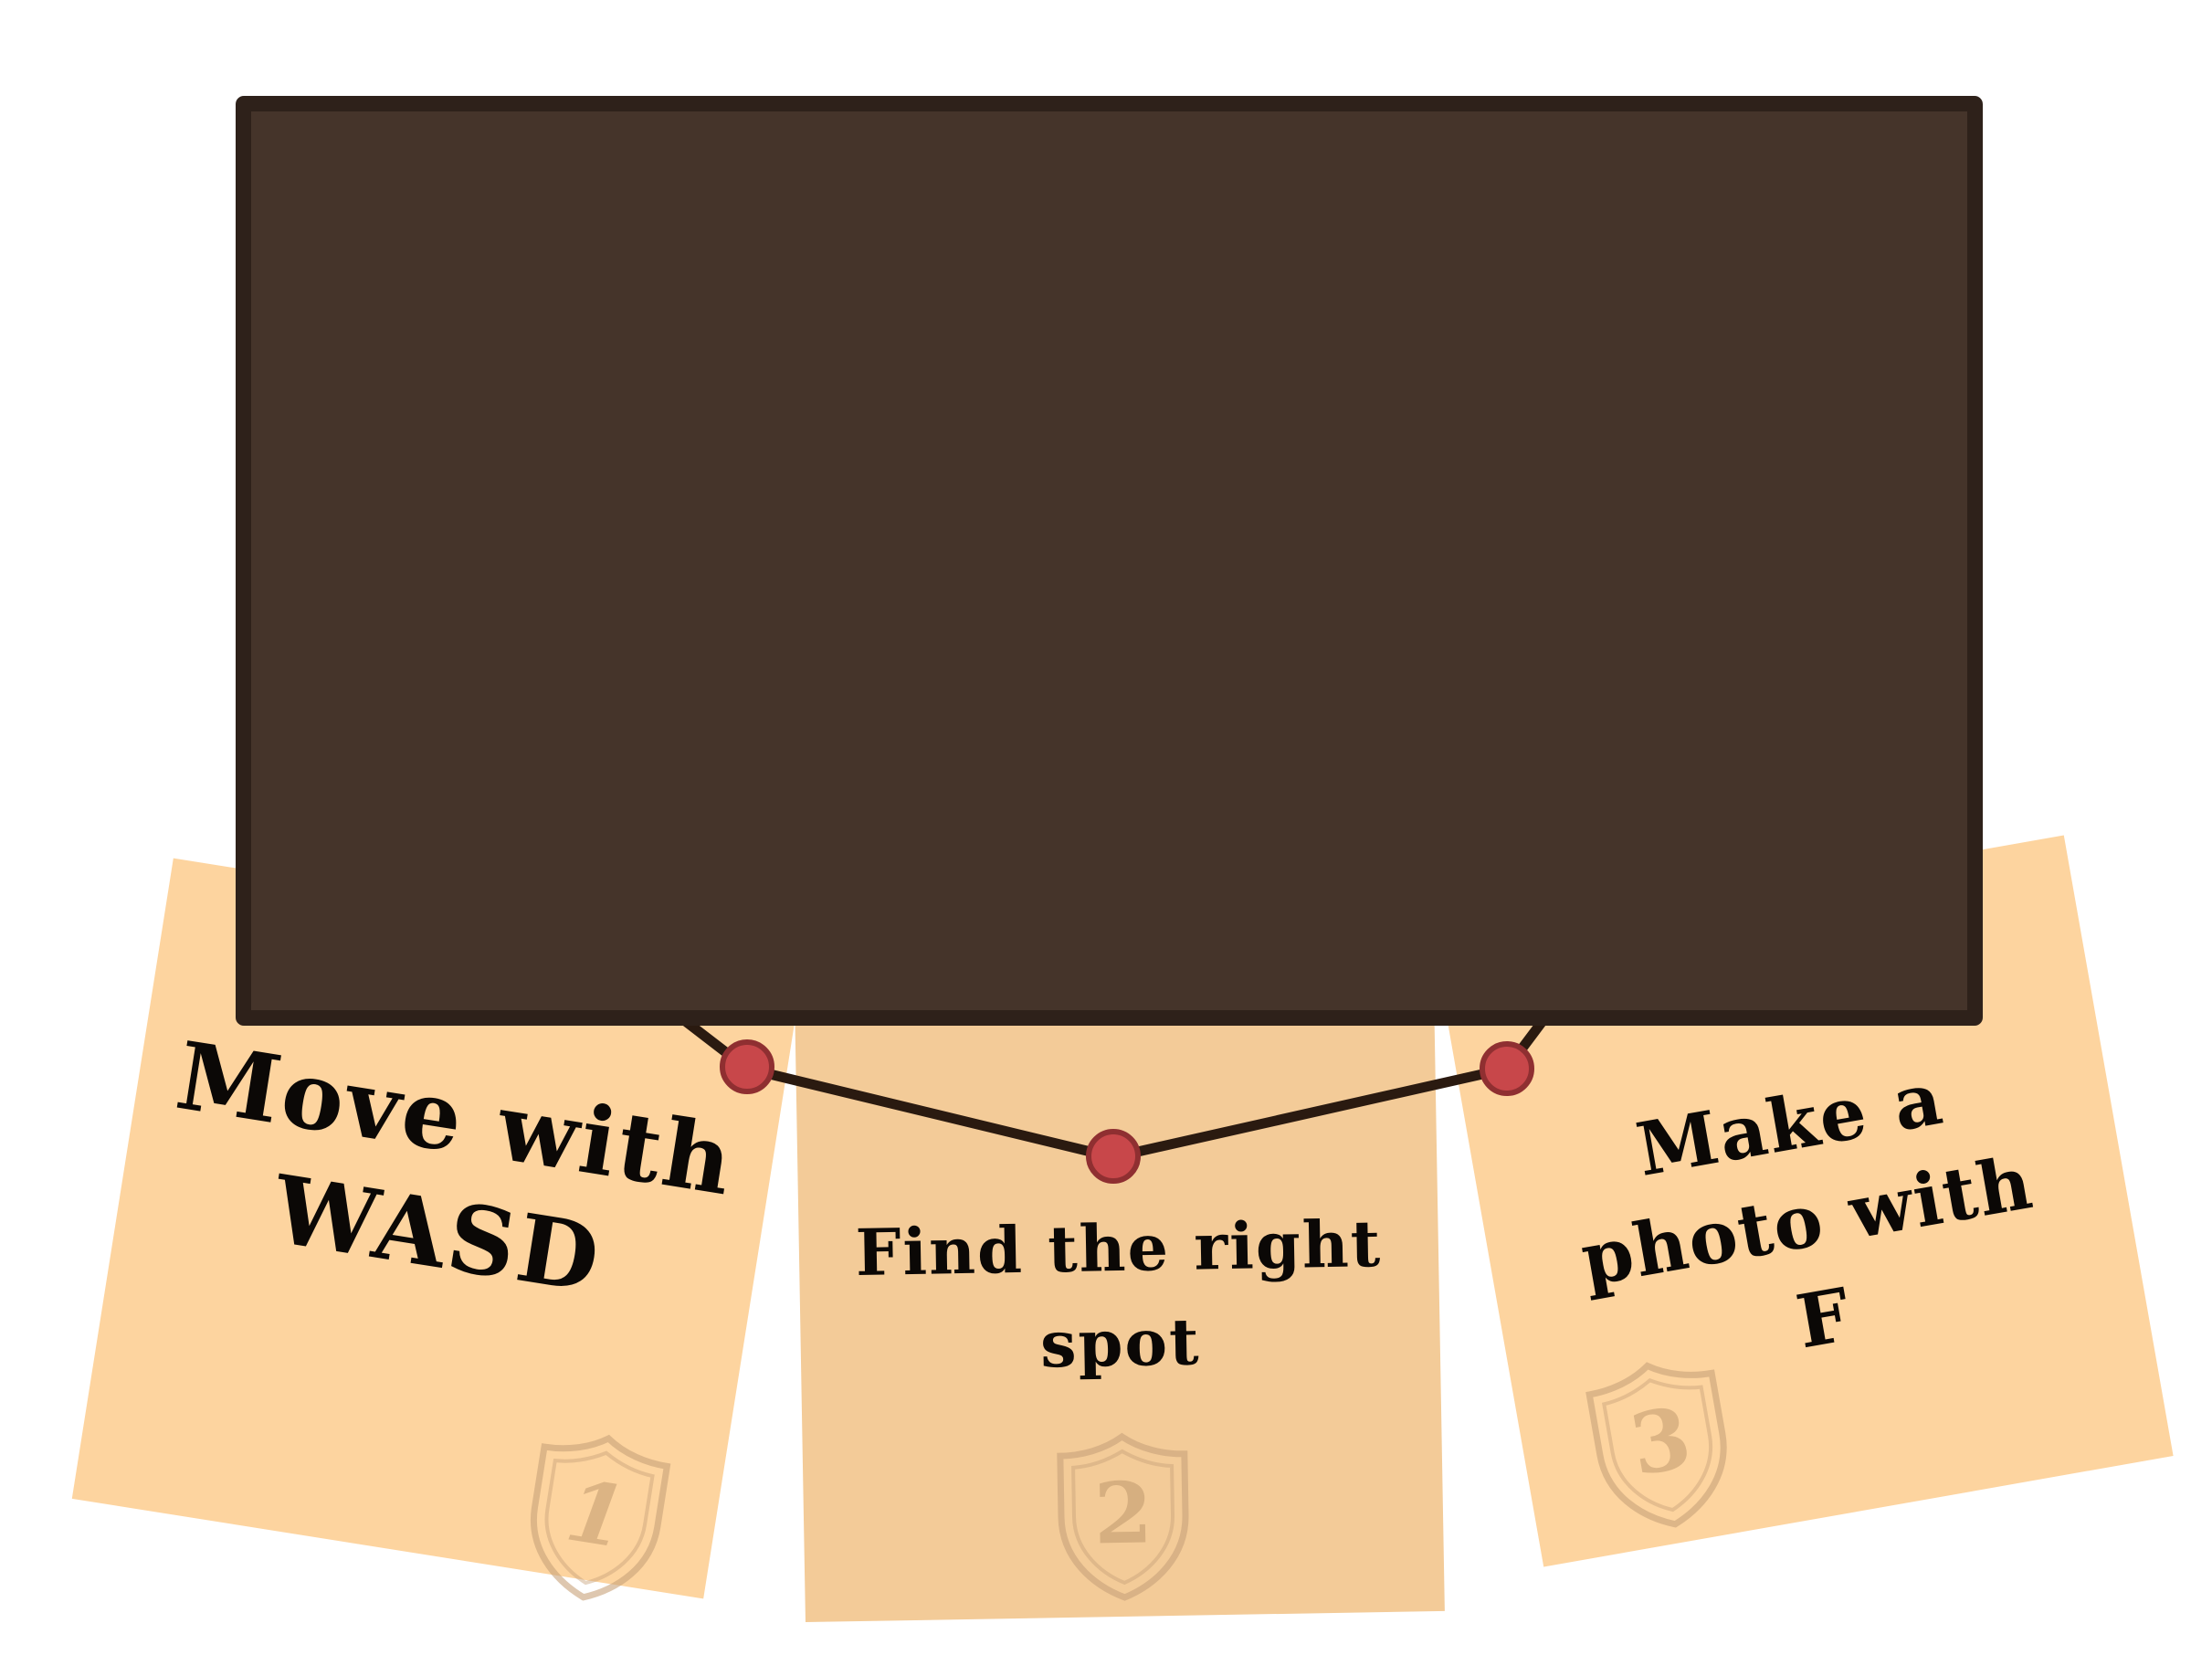 Image resolution: width=2212 pixels, height=1676 pixels. I want to click on note-photo-text: Make a photo with F, so click(1807, 1220).